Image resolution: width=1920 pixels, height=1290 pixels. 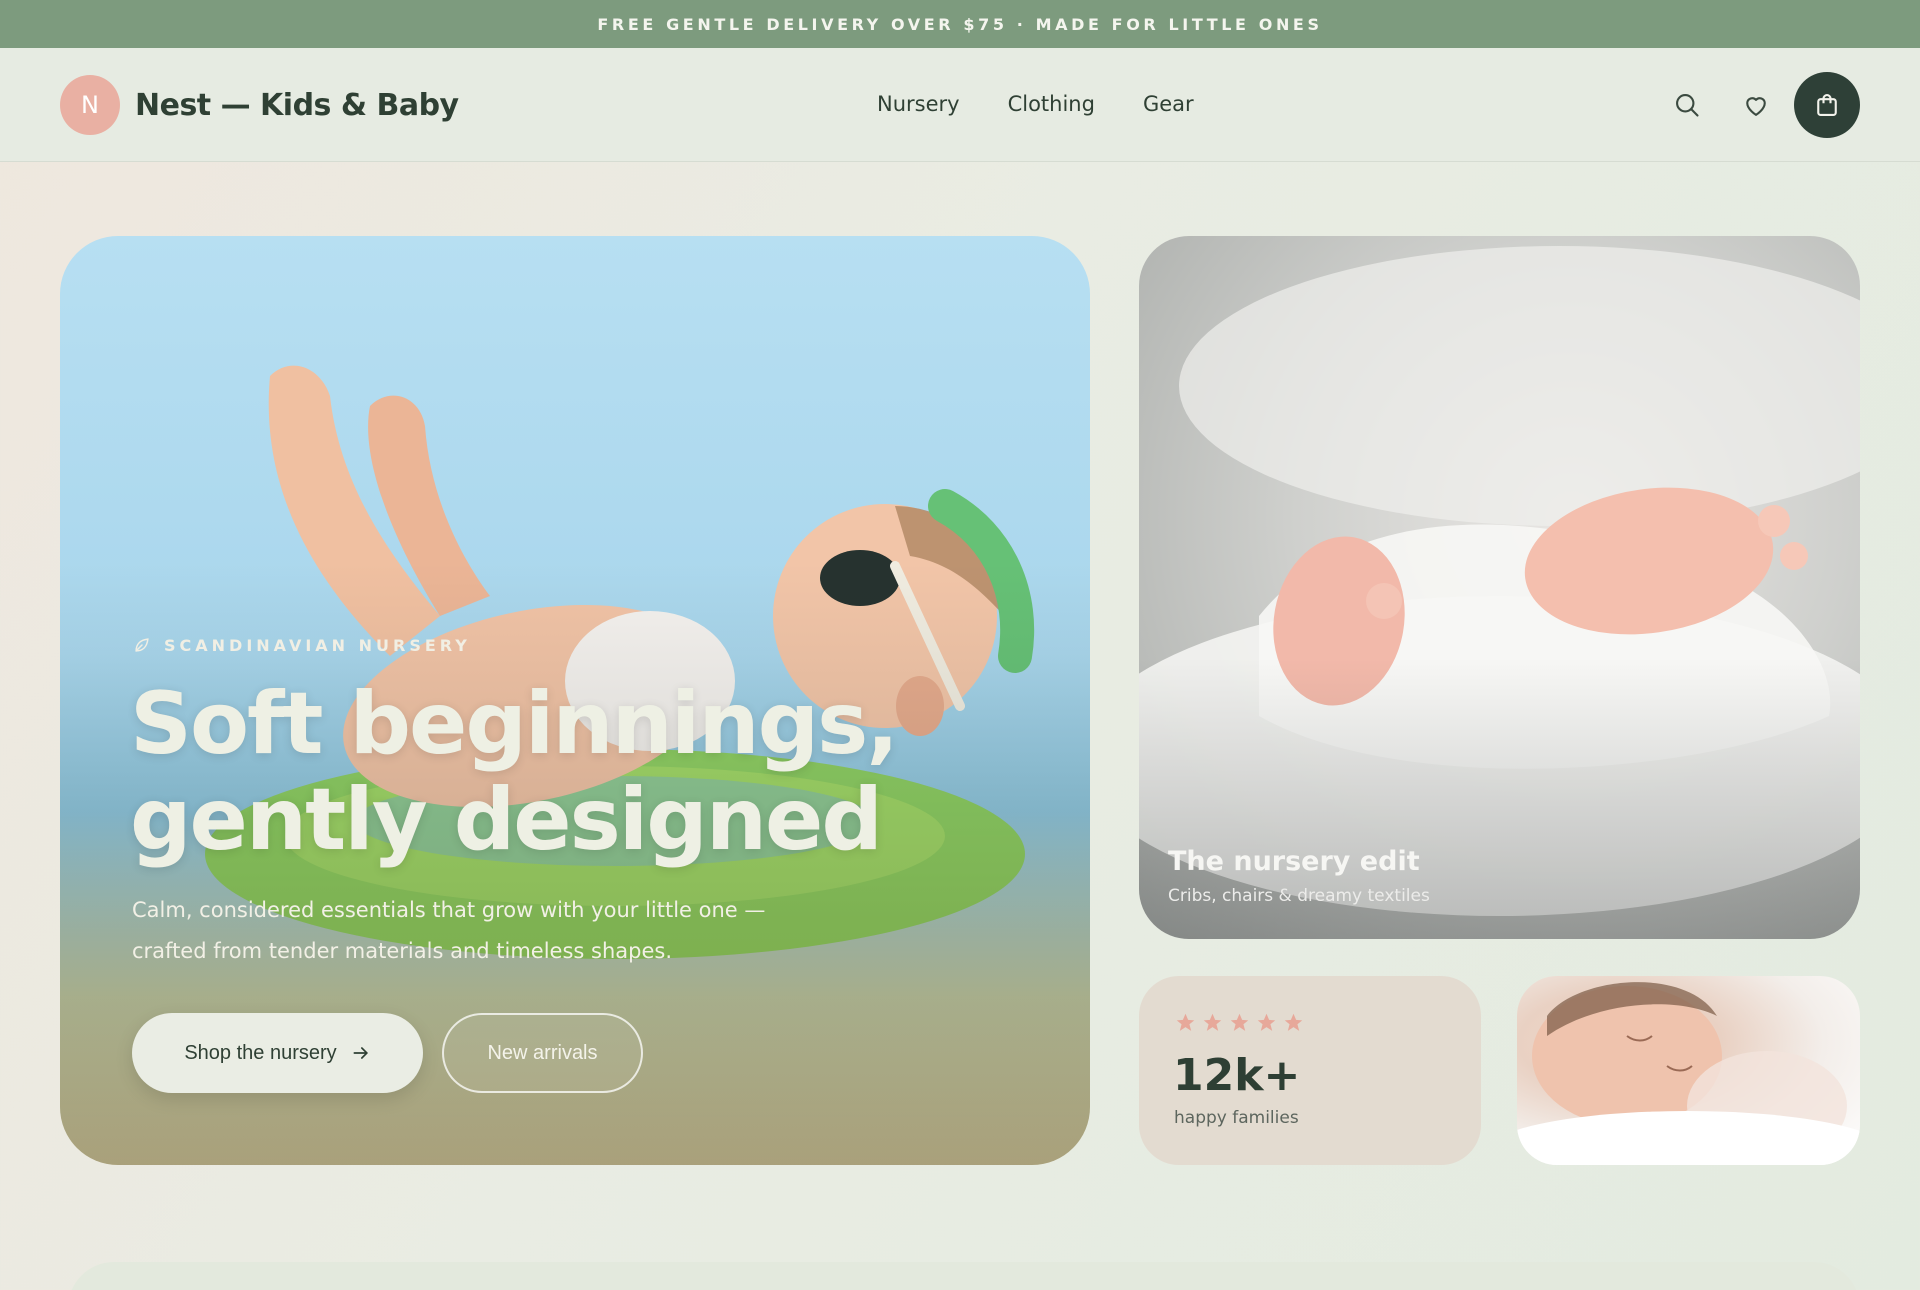 I want to click on leaf-icon, so click(x=142, y=645).